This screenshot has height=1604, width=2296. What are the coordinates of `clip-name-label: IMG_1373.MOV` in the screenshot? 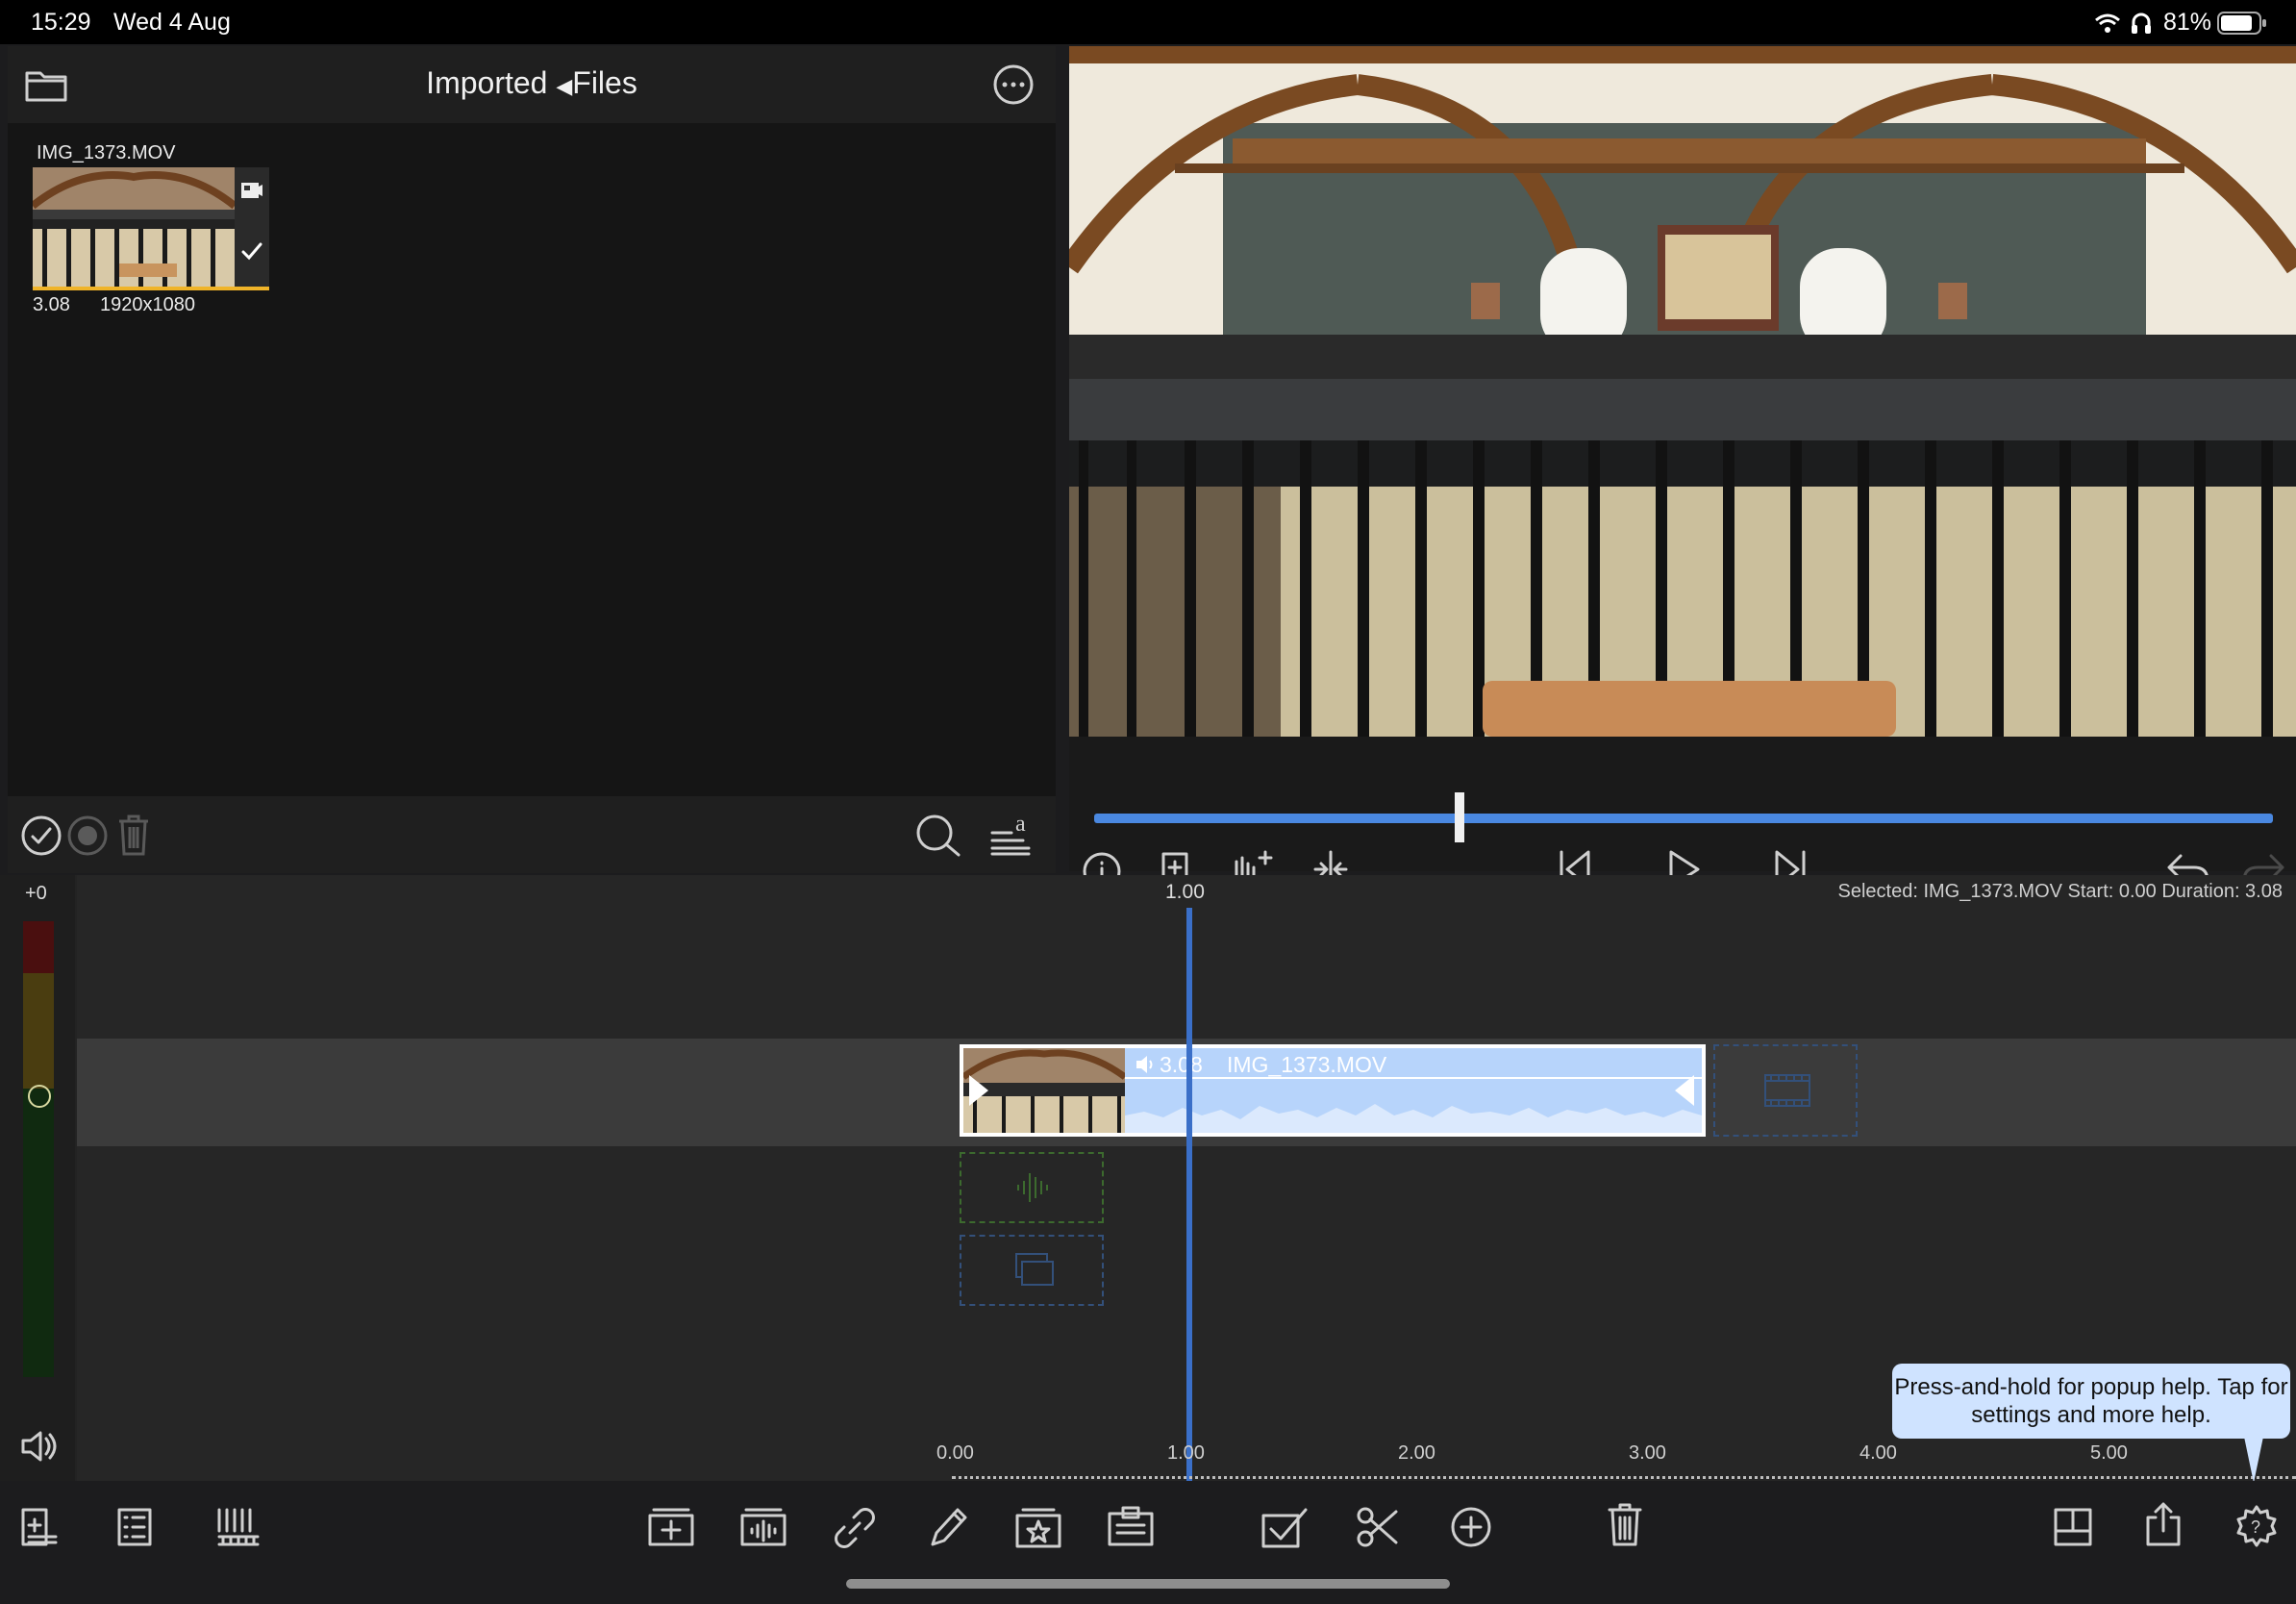 It's located at (1307, 1064).